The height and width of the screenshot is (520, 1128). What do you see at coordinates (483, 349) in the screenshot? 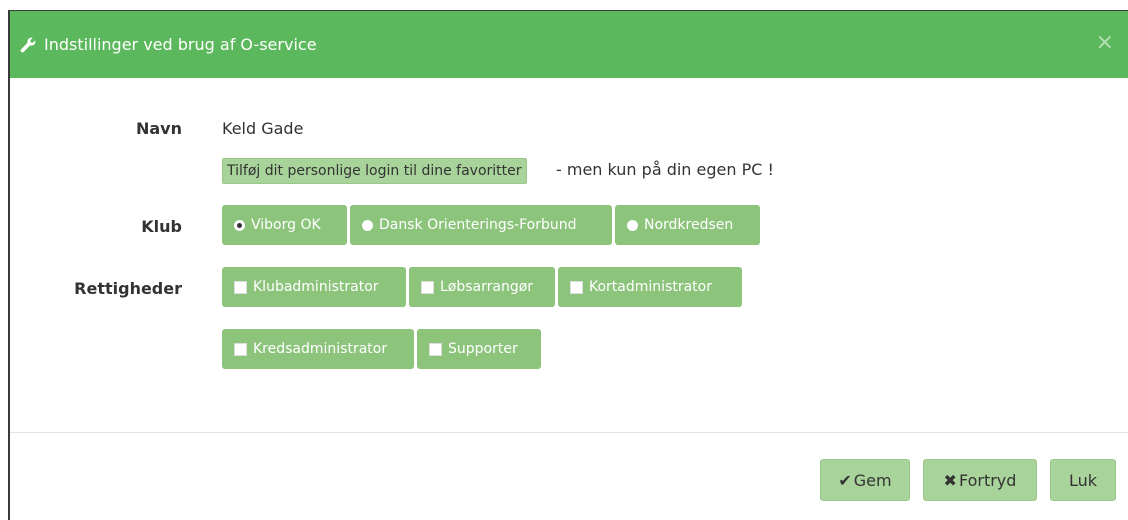
I see `right-label: Supporter` at bounding box center [483, 349].